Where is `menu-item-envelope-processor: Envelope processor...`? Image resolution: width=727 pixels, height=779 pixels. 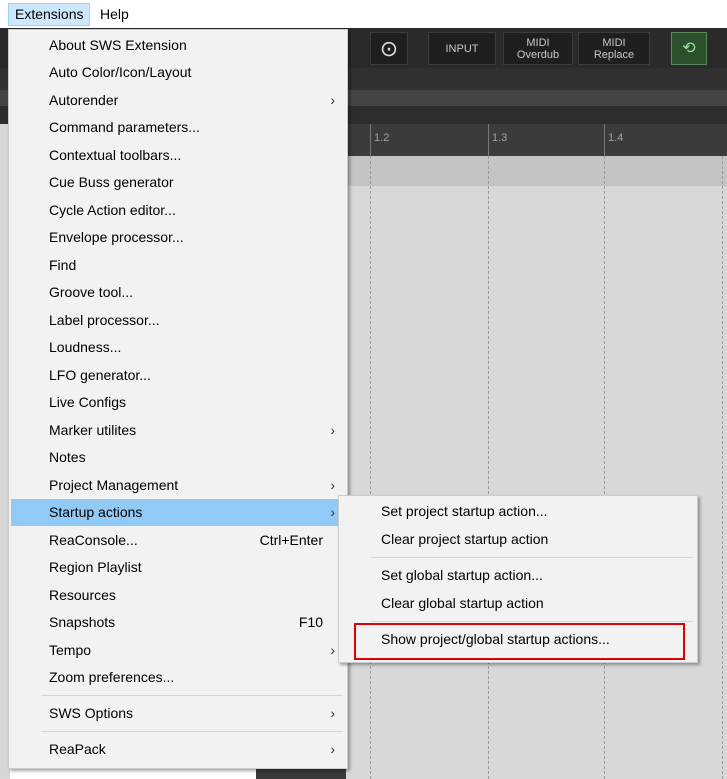 menu-item-envelope-processor: Envelope processor... is located at coordinates (178, 237).